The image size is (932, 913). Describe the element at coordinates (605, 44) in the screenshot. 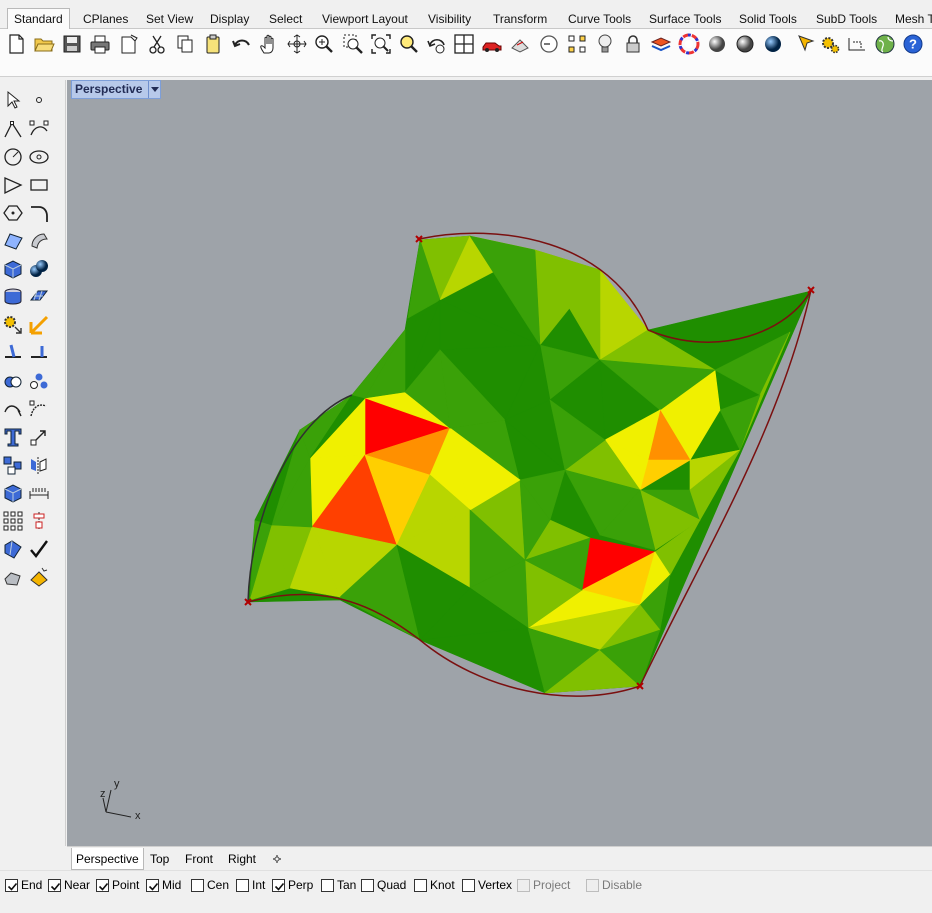

I see `bulb-icon` at that location.